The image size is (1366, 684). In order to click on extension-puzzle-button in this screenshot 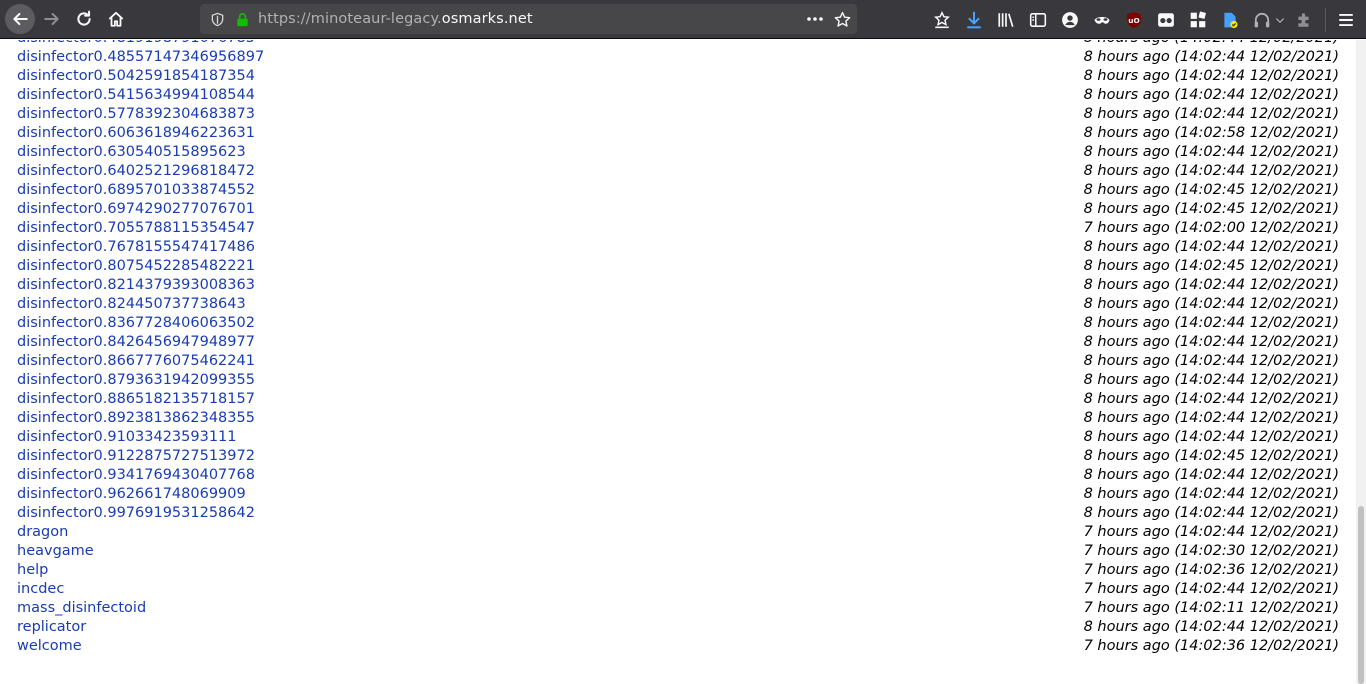, I will do `click(1304, 20)`.